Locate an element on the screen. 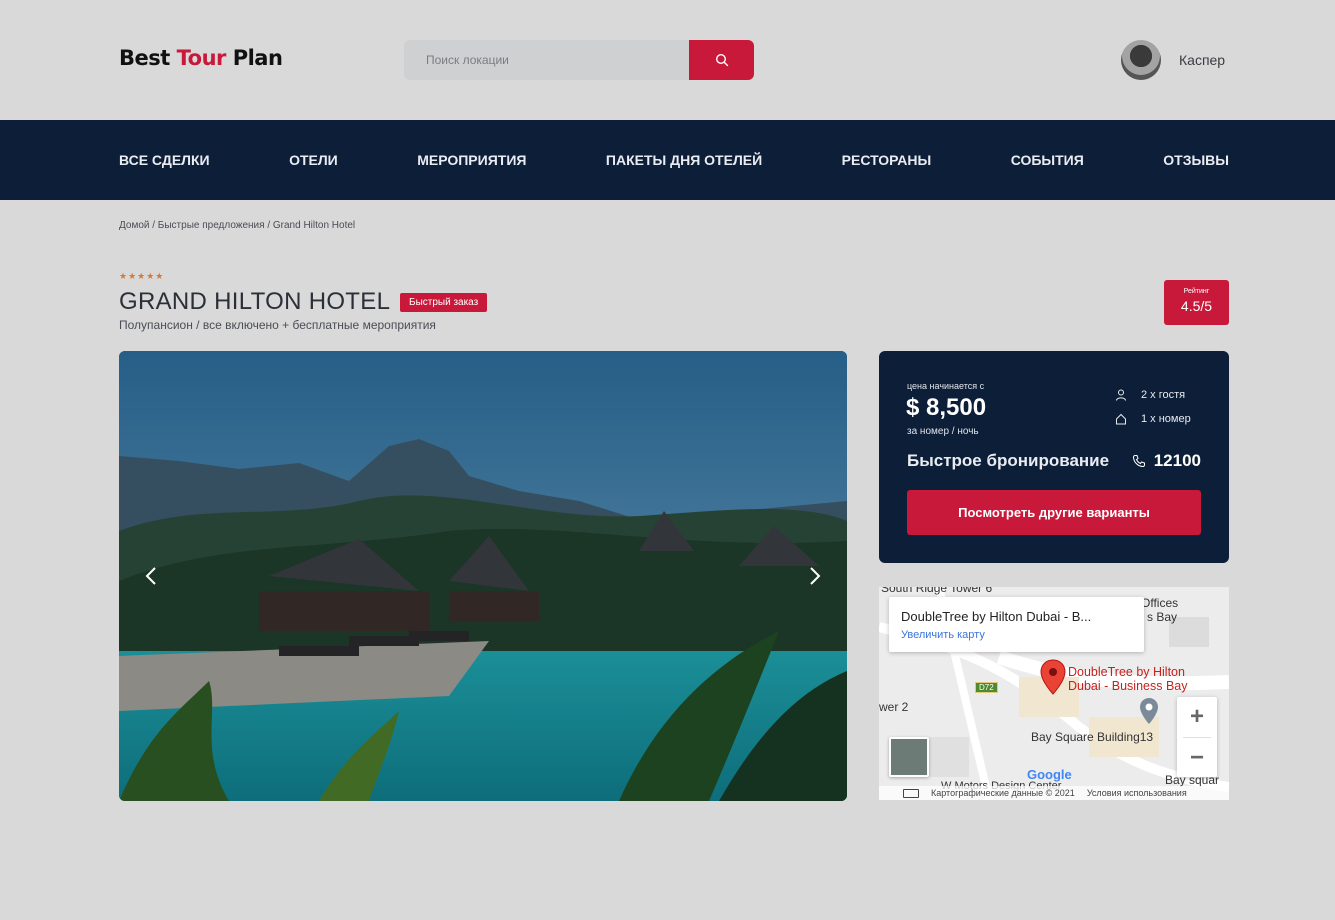 This screenshot has width=1335, height=920. guests-count: 2 x гостя is located at coordinates (1163, 395).